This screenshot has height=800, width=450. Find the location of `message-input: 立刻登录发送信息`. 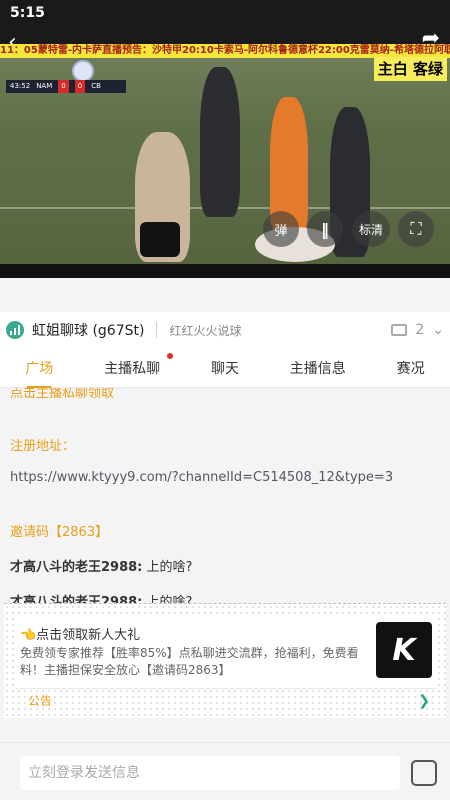

message-input: 立刻登录发送信息 is located at coordinates (210, 773).